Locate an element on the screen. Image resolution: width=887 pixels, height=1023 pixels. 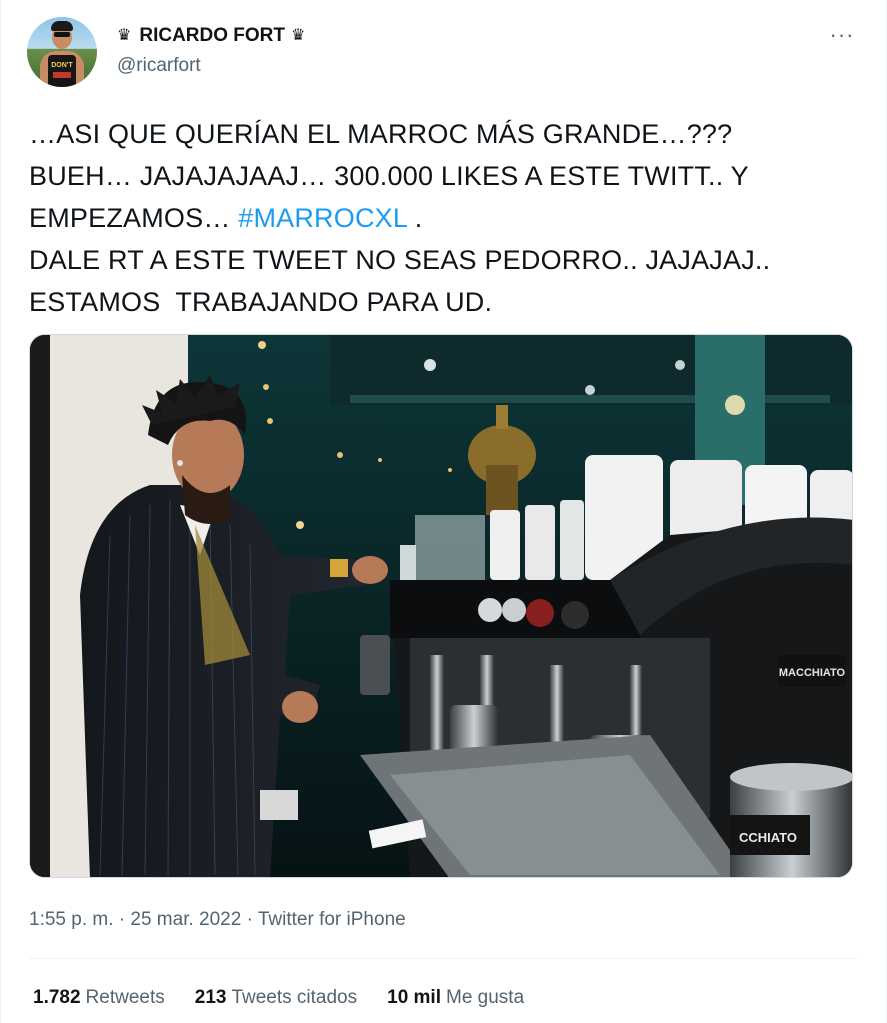
avatar-shirt-text: DON'T is located at coordinates (62, 65).